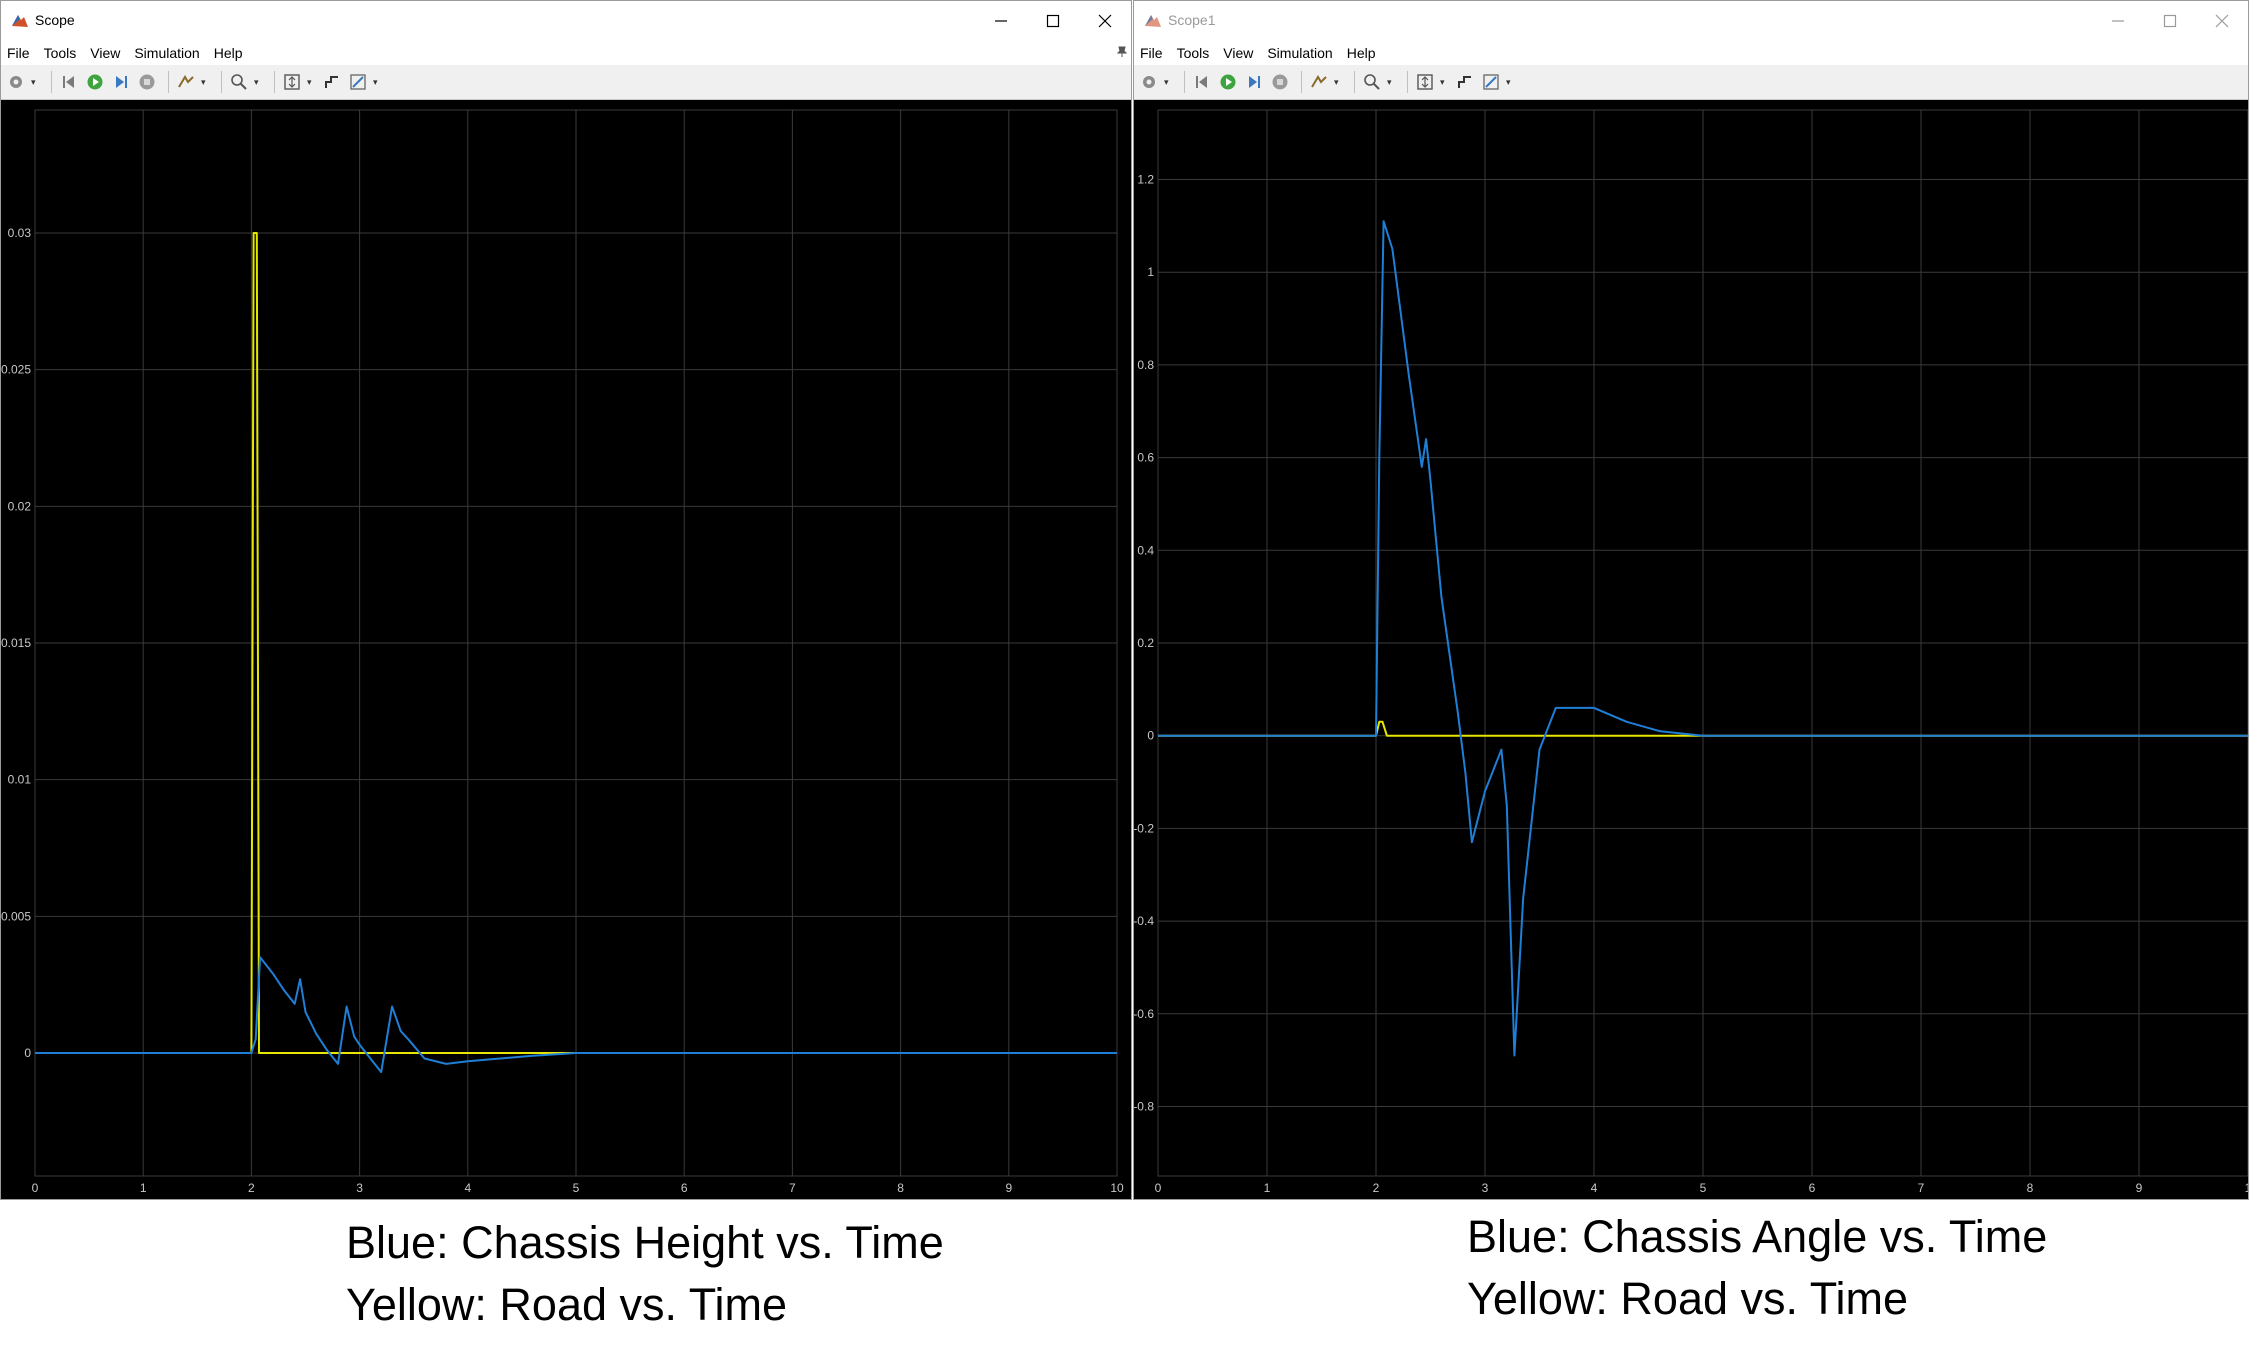 The image size is (2249, 1347). I want to click on matlab-scope-icon, so click(1153, 21).